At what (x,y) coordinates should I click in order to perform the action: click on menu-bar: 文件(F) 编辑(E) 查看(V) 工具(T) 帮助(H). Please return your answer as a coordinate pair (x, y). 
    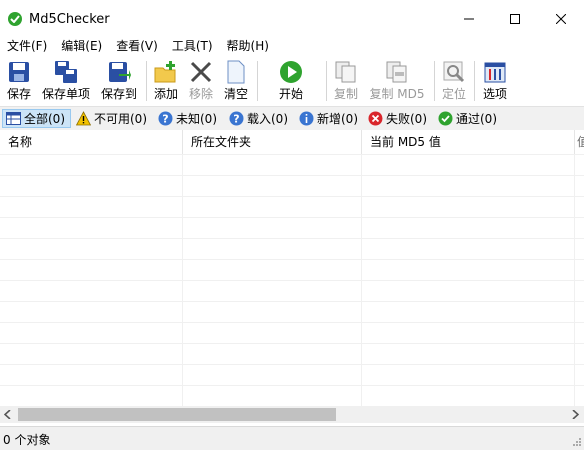
    Looking at the image, I should click on (292, 47).